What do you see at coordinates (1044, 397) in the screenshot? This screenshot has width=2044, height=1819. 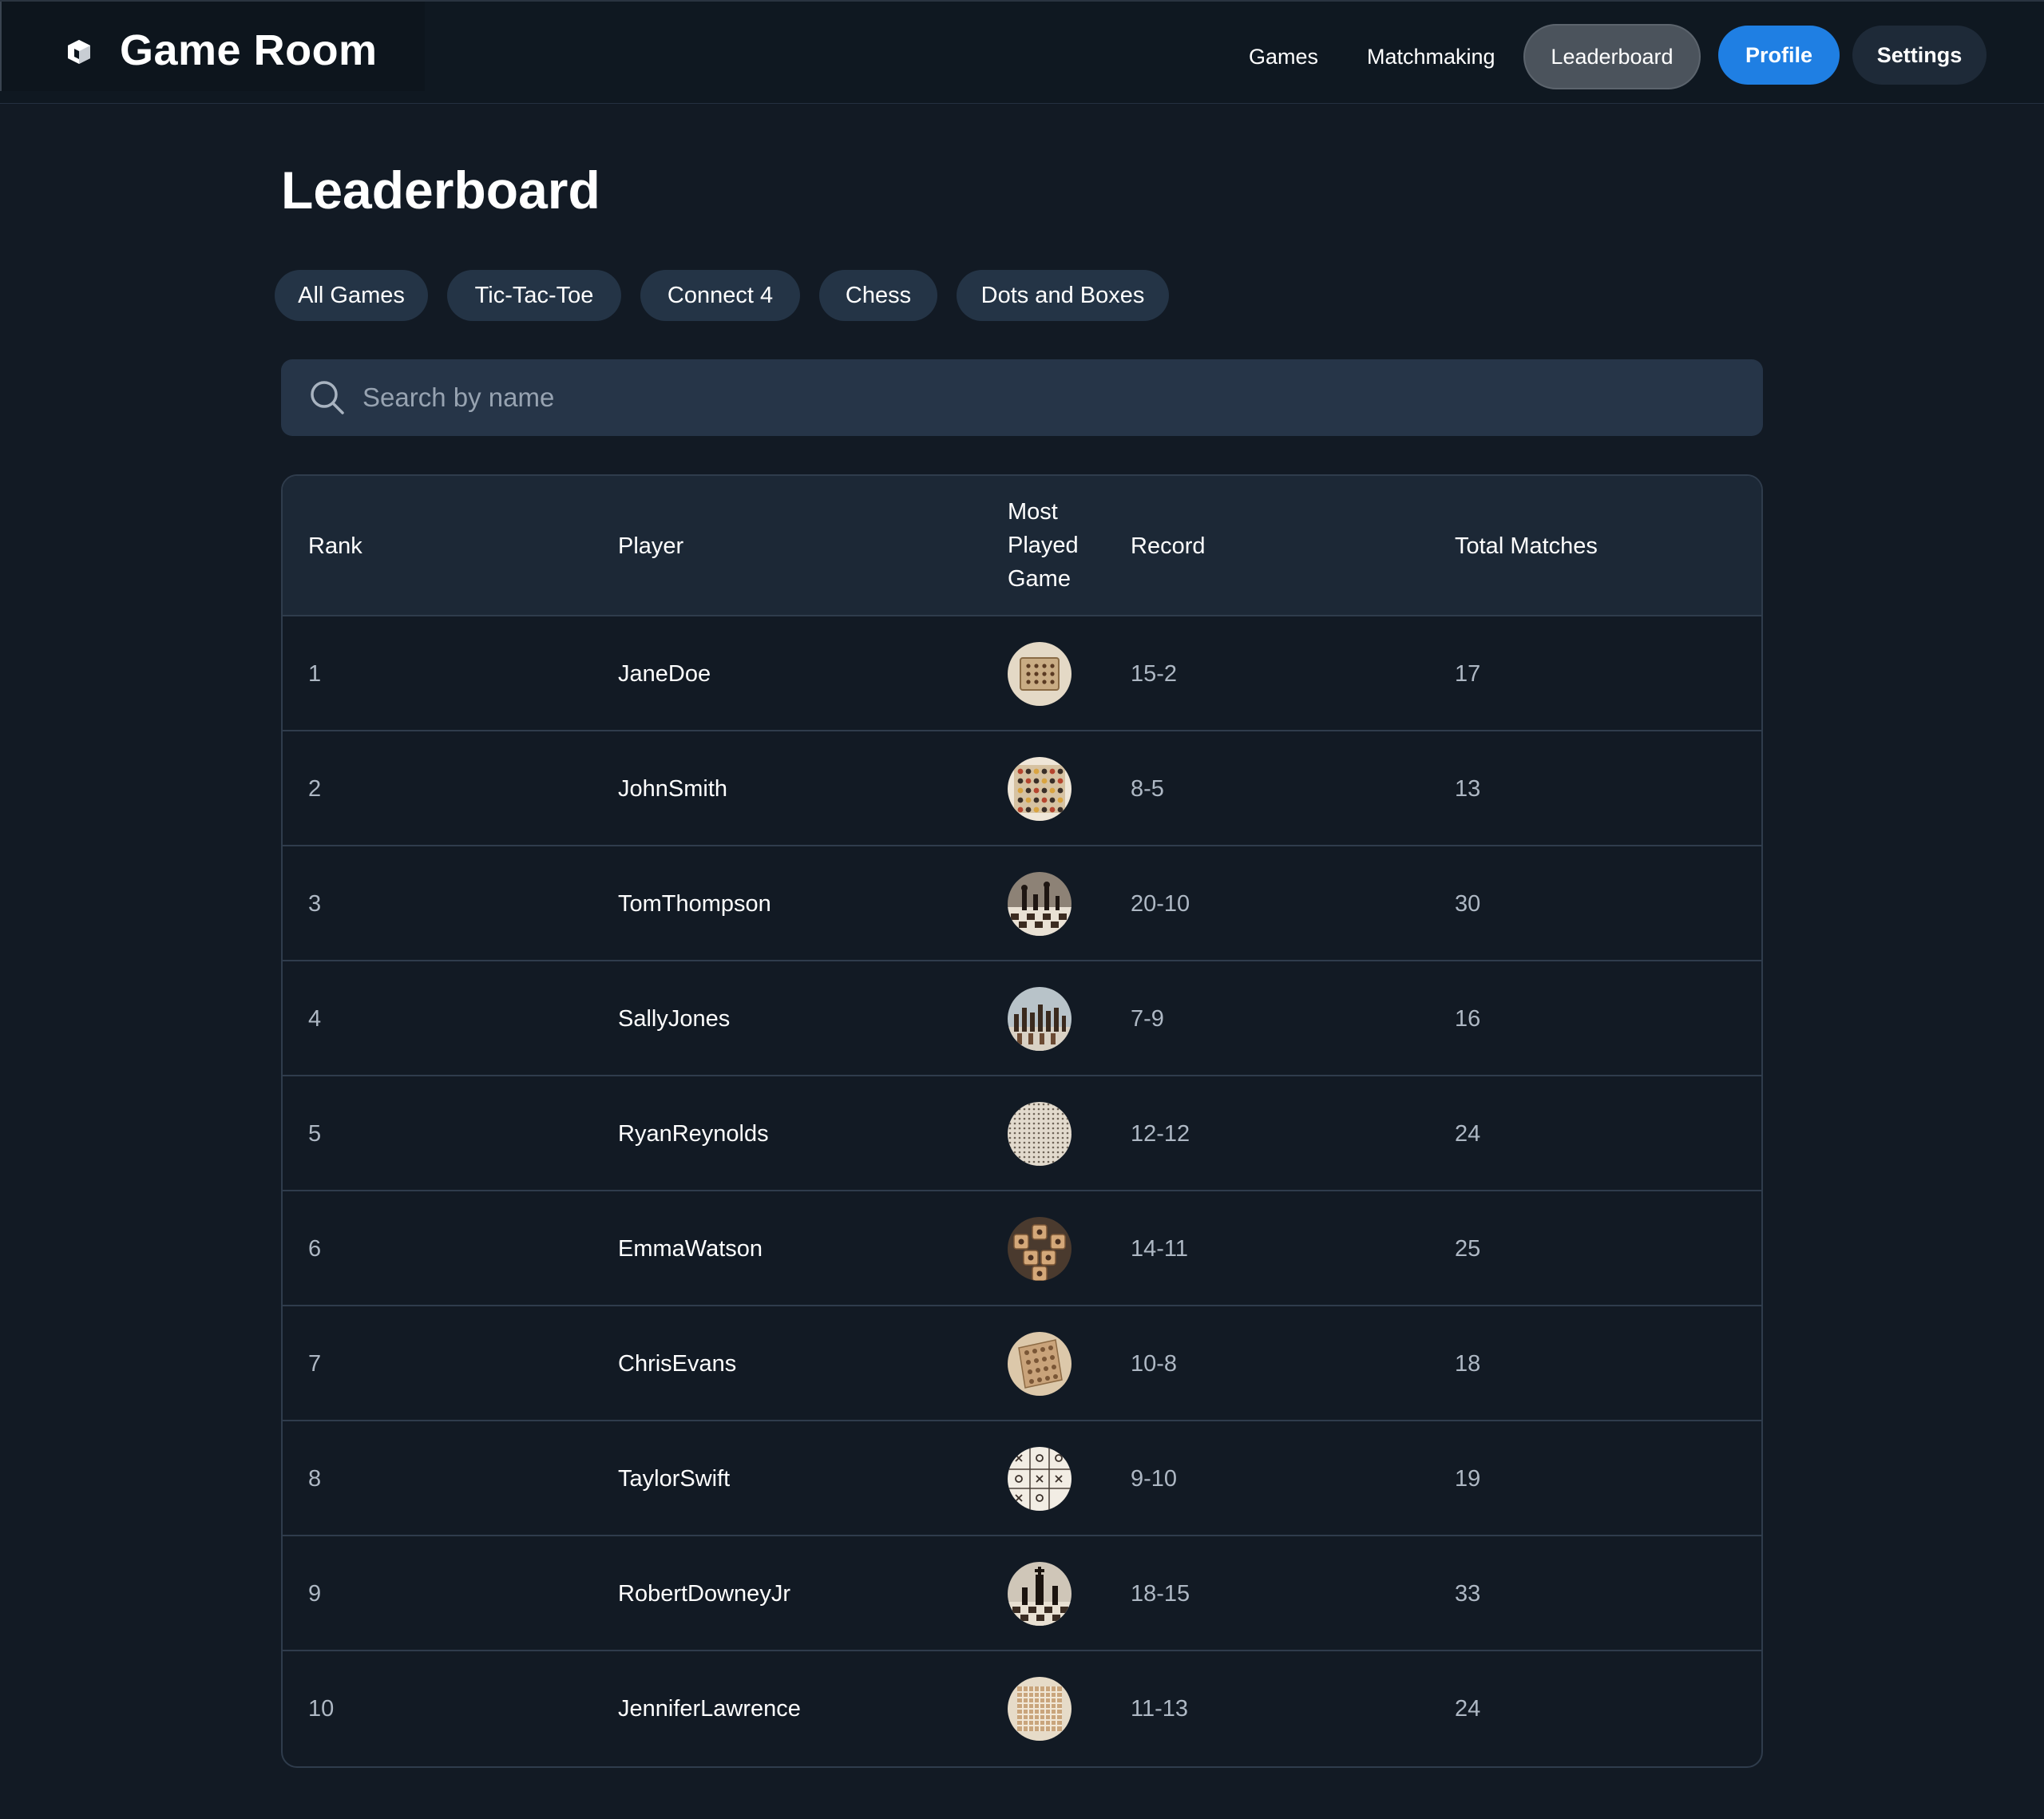 I see `search-input` at bounding box center [1044, 397].